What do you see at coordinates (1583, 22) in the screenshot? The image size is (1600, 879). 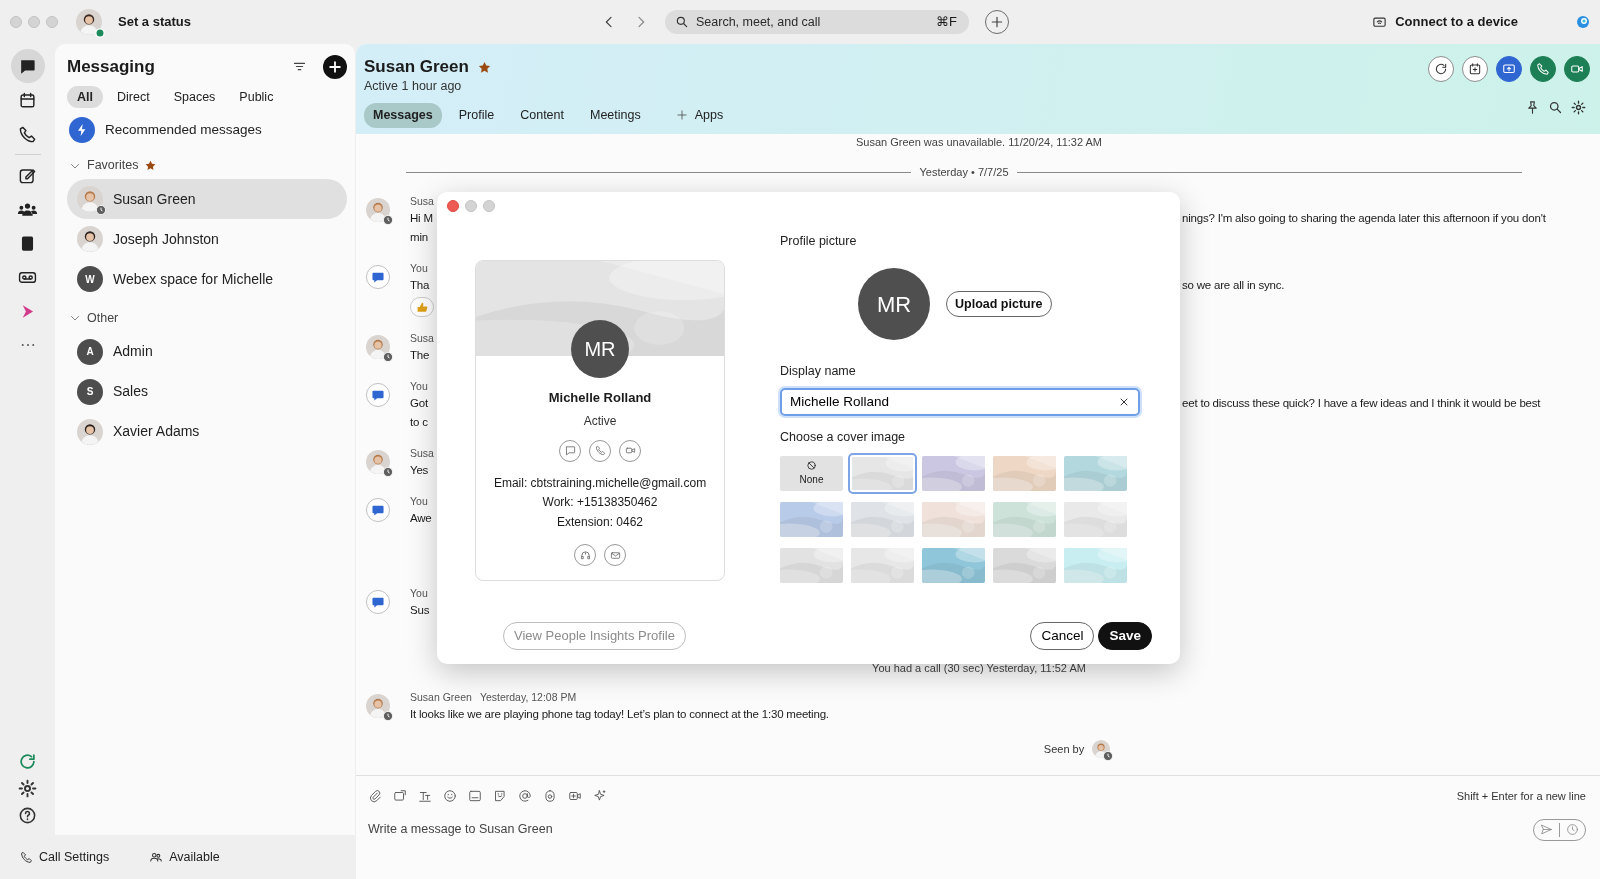 I see `app-logo-icon` at bounding box center [1583, 22].